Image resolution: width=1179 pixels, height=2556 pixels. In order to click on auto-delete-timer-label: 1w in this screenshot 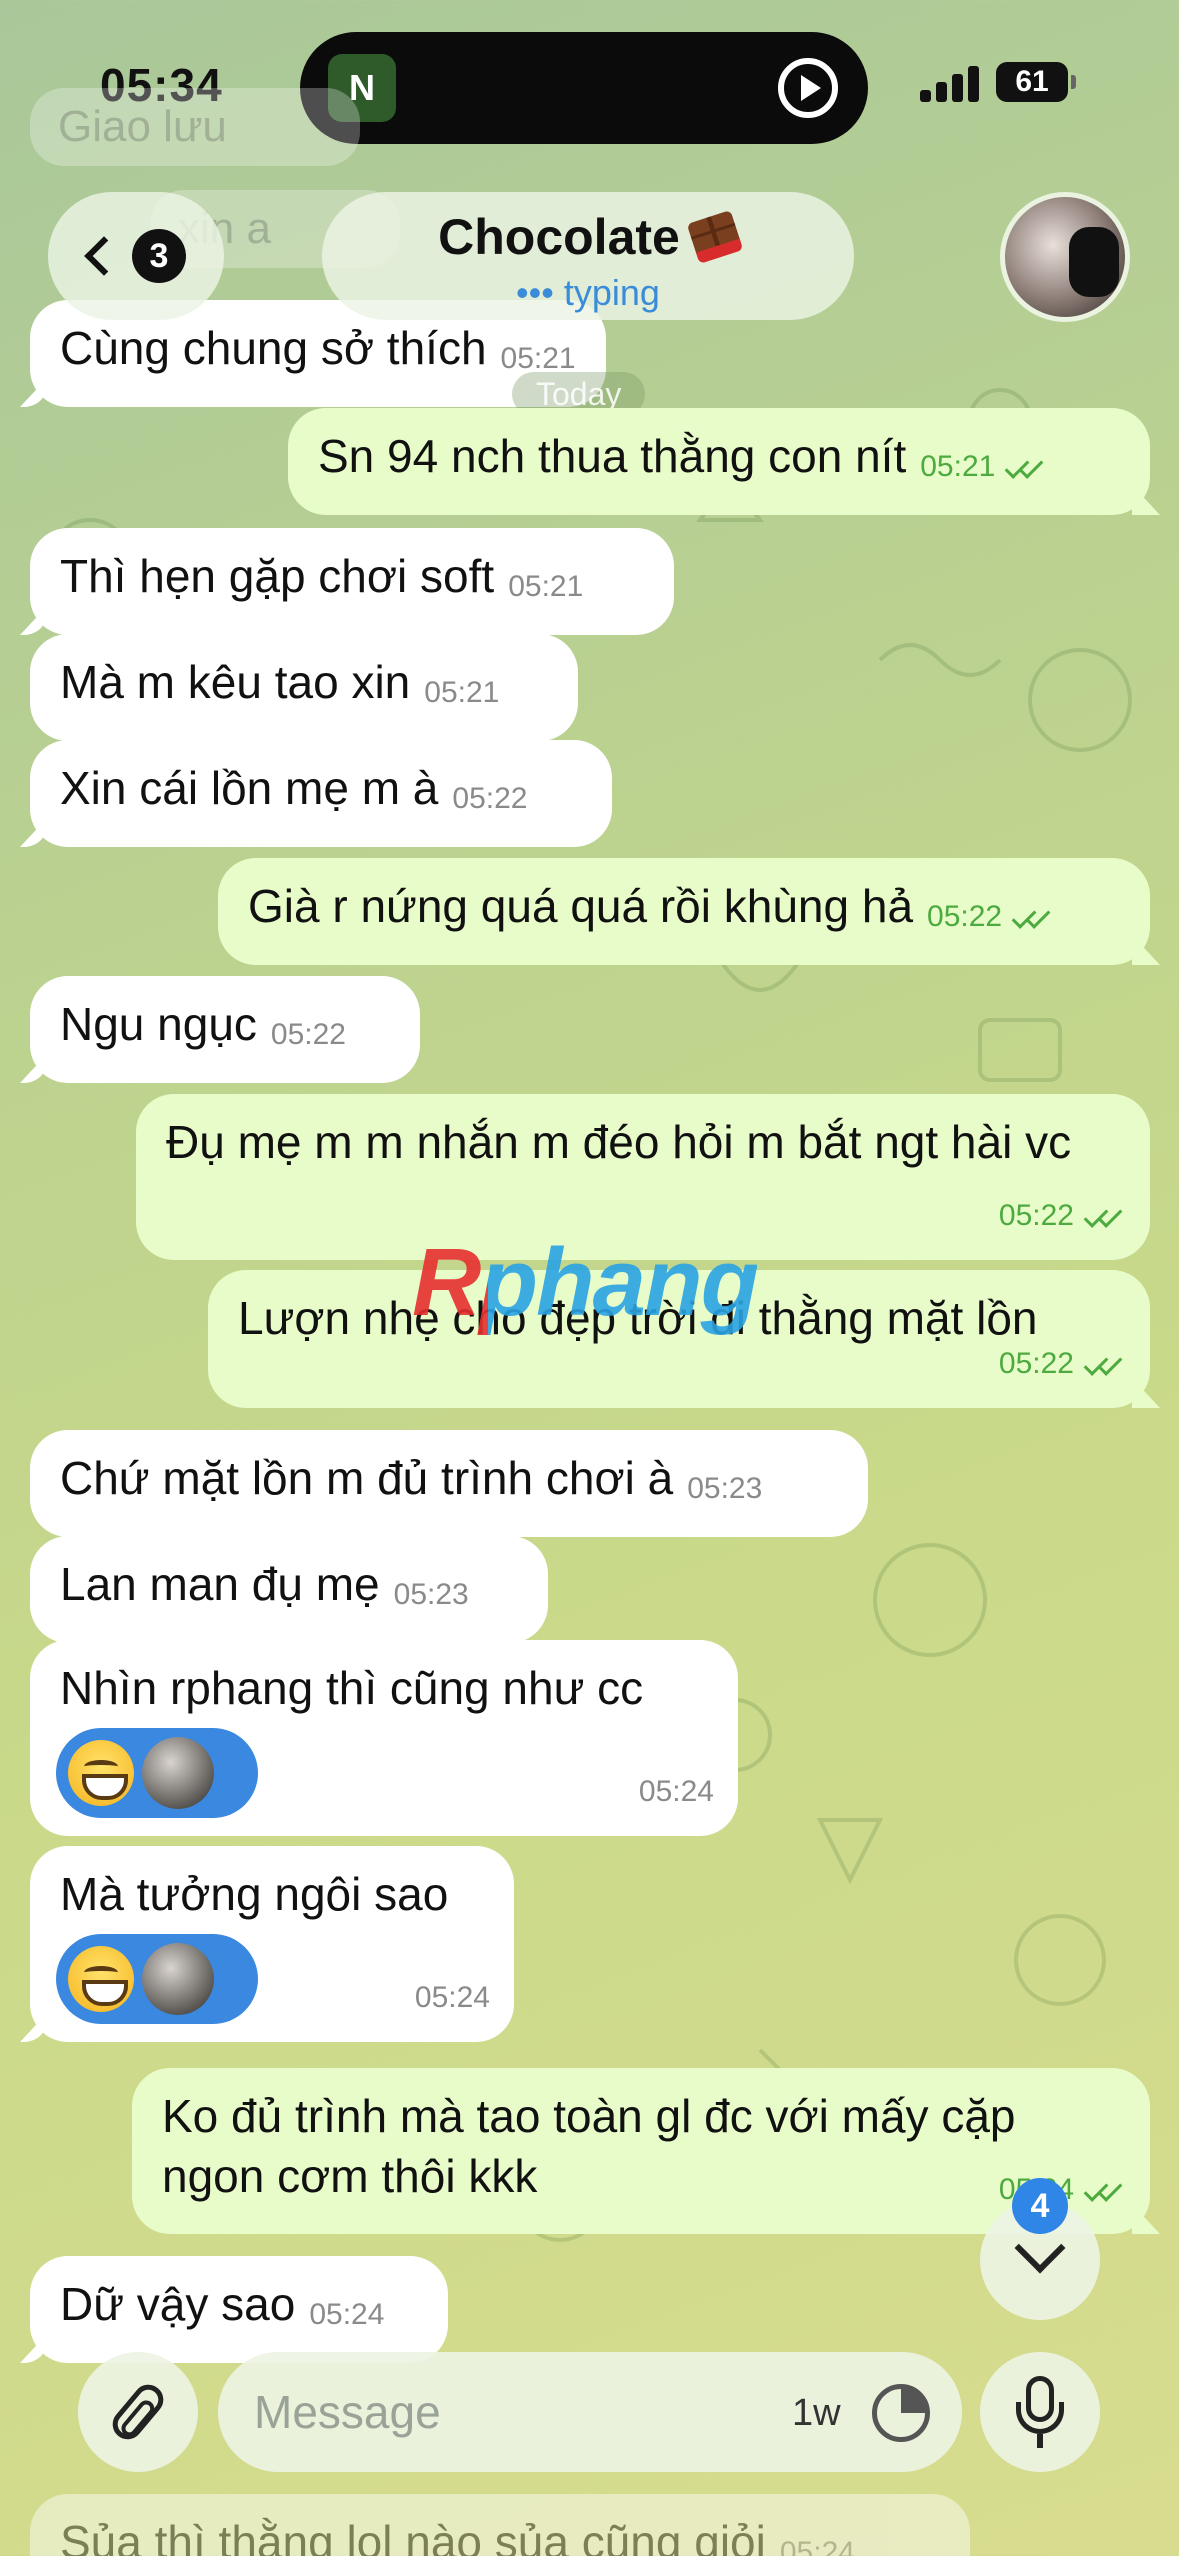, I will do `click(816, 2413)`.